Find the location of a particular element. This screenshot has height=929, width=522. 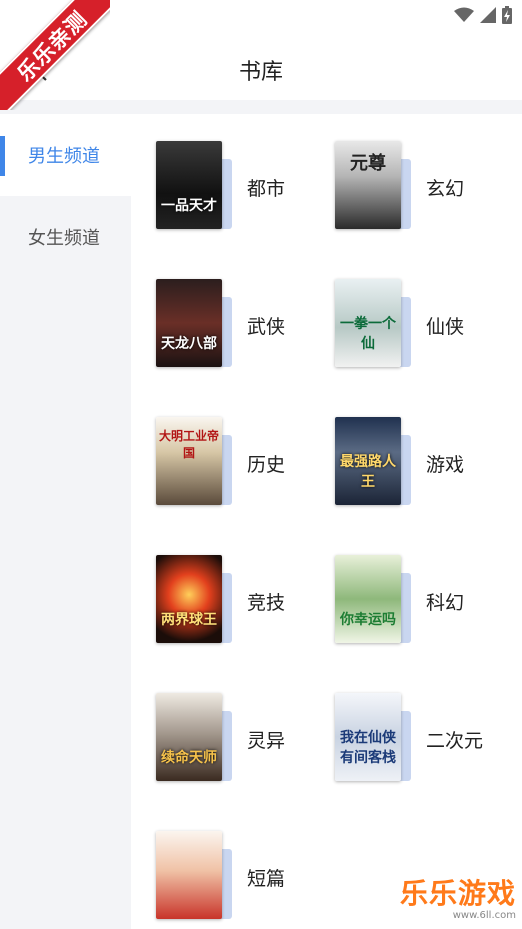

book-cover: 两界球王 is located at coordinates (189, 599).